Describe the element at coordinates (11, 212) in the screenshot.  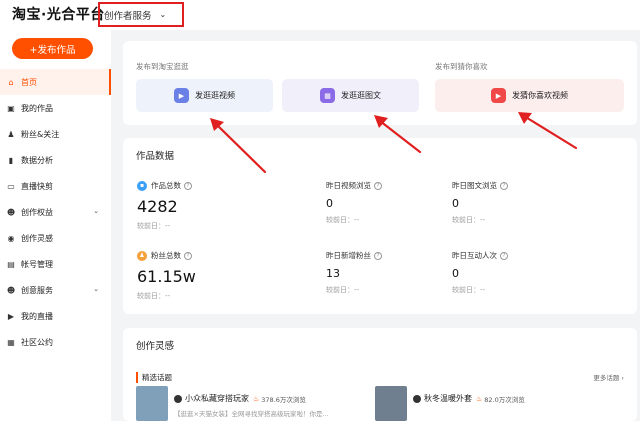
I see `rights-icon: ☻` at that location.